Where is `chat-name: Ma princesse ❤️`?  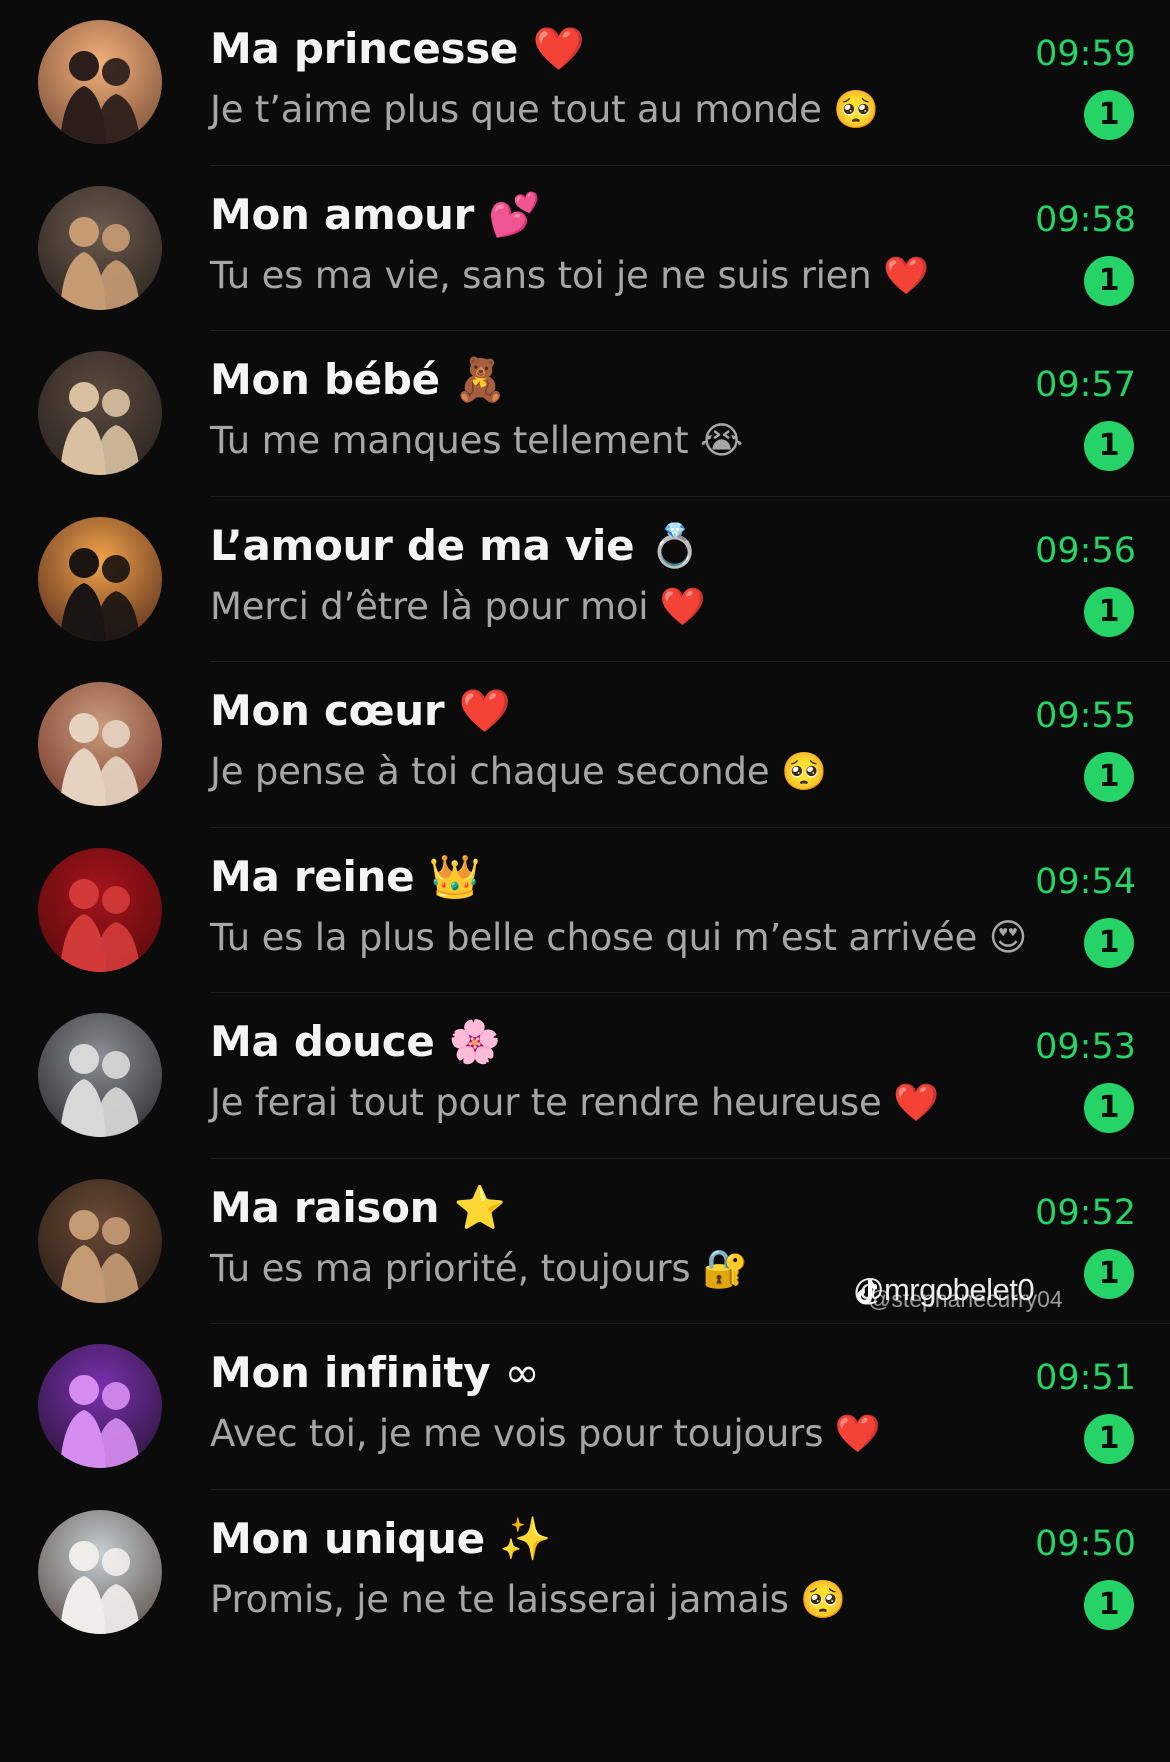
chat-name: Ma princesse ❤️ is located at coordinates (397, 49).